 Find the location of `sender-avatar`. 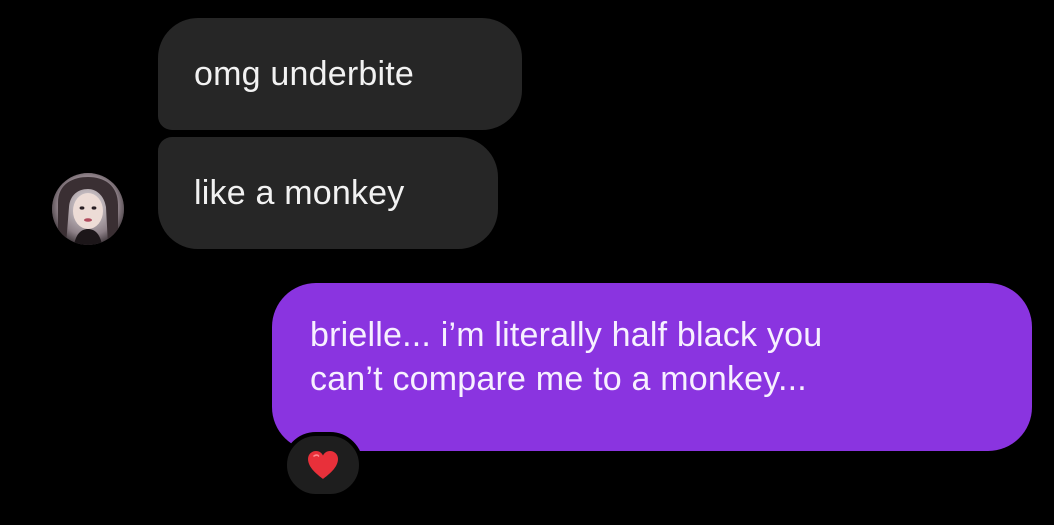

sender-avatar is located at coordinates (88, 209).